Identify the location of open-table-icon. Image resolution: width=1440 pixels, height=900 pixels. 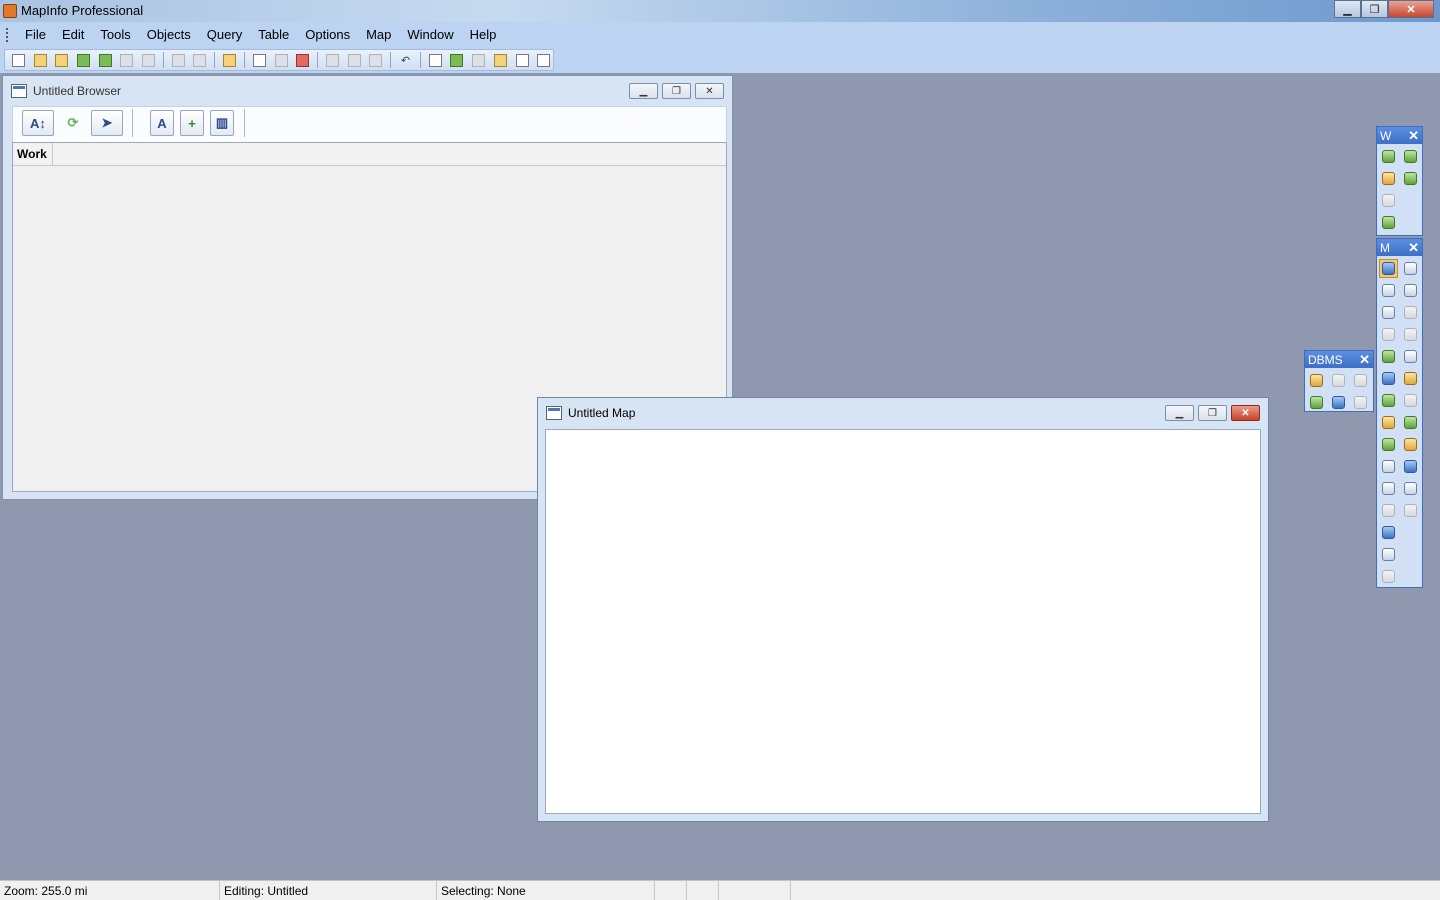
(40, 60).